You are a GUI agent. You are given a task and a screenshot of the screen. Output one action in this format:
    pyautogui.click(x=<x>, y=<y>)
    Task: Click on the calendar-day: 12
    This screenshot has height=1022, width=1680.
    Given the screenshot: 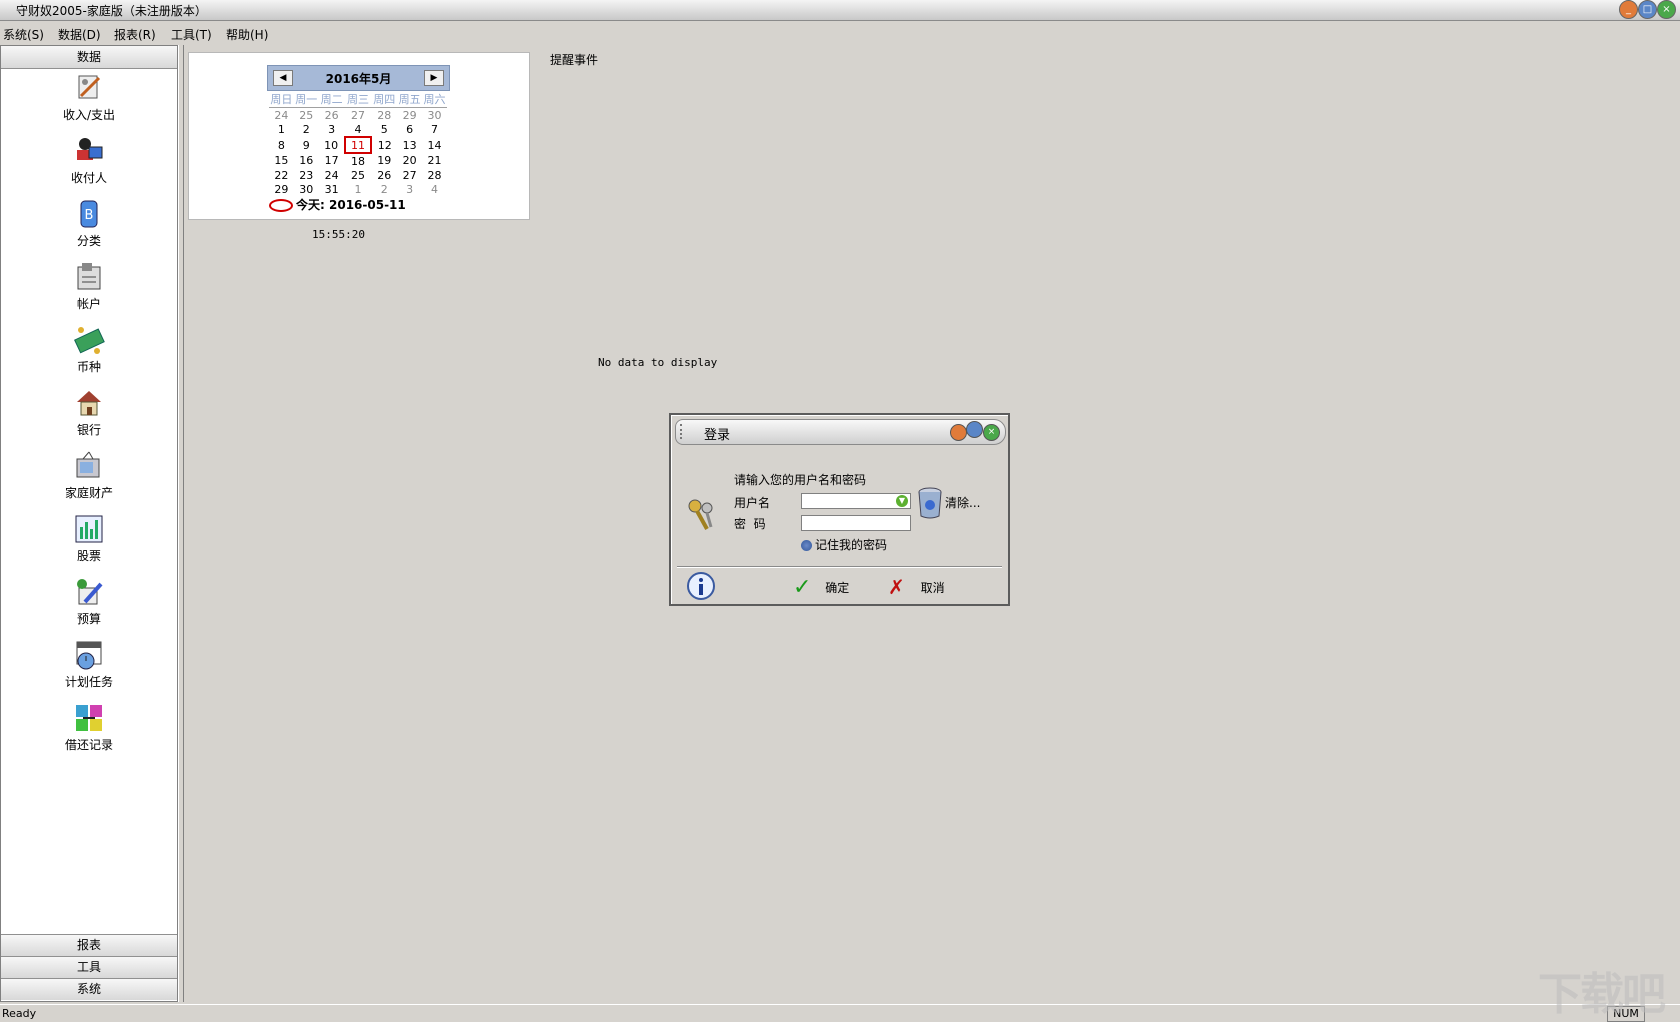 What is the action you would take?
    pyautogui.click(x=384, y=145)
    